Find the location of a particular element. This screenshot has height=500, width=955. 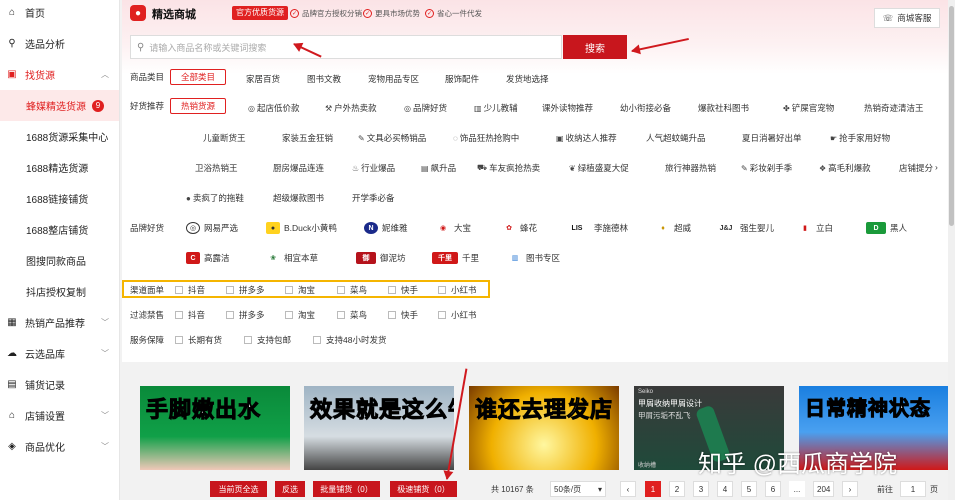

sidebar-item-store-settings: ⌂ 店铺设置 ﹀ is located at coordinates (59, 415).